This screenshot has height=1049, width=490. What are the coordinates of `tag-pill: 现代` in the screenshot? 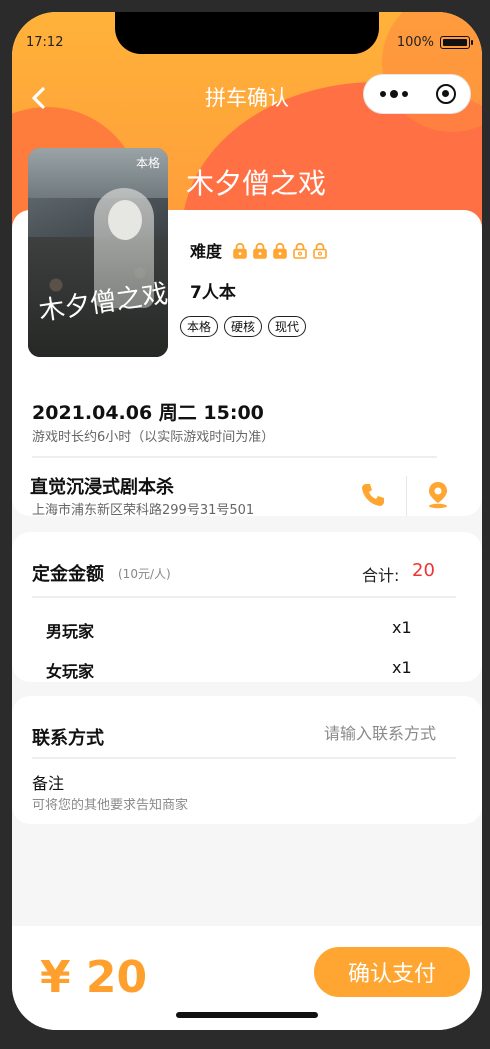 It's located at (287, 326).